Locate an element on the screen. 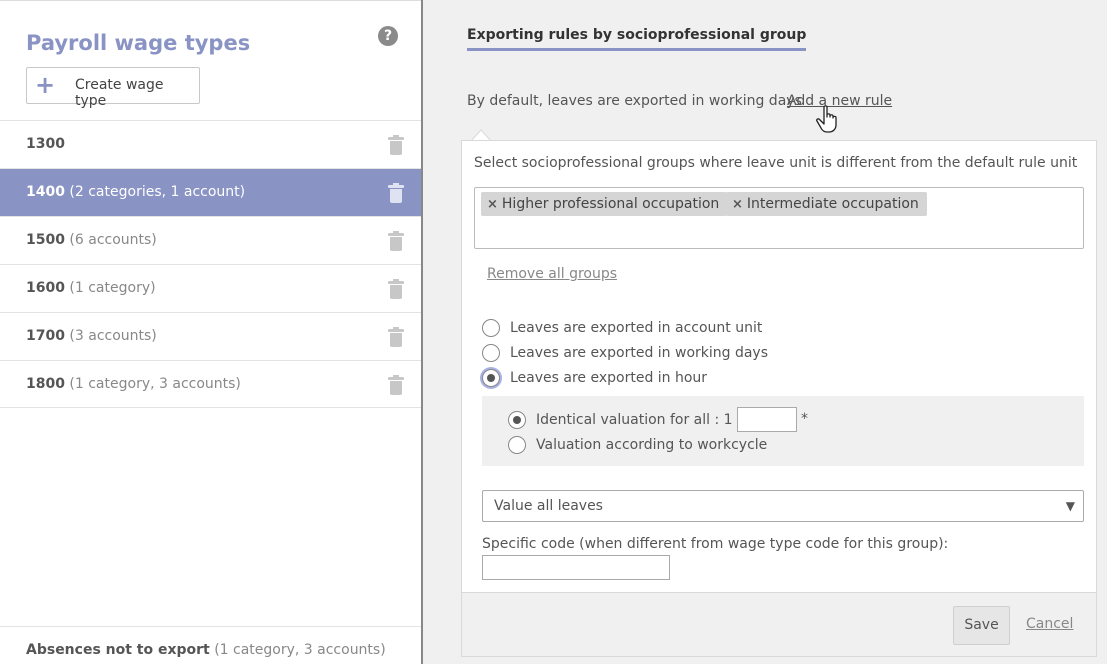  wage-type-row: 1300 is located at coordinates (210, 144).